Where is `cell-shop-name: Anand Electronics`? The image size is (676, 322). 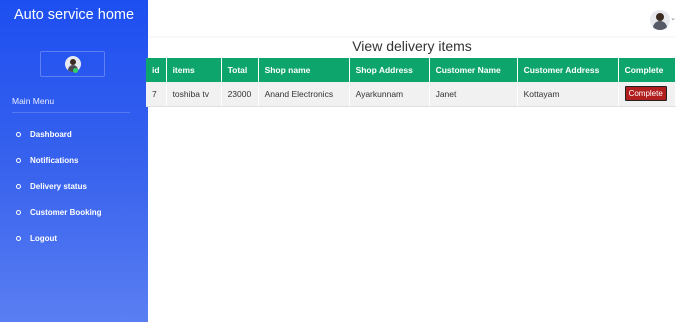 cell-shop-name: Anand Electronics is located at coordinates (304, 94).